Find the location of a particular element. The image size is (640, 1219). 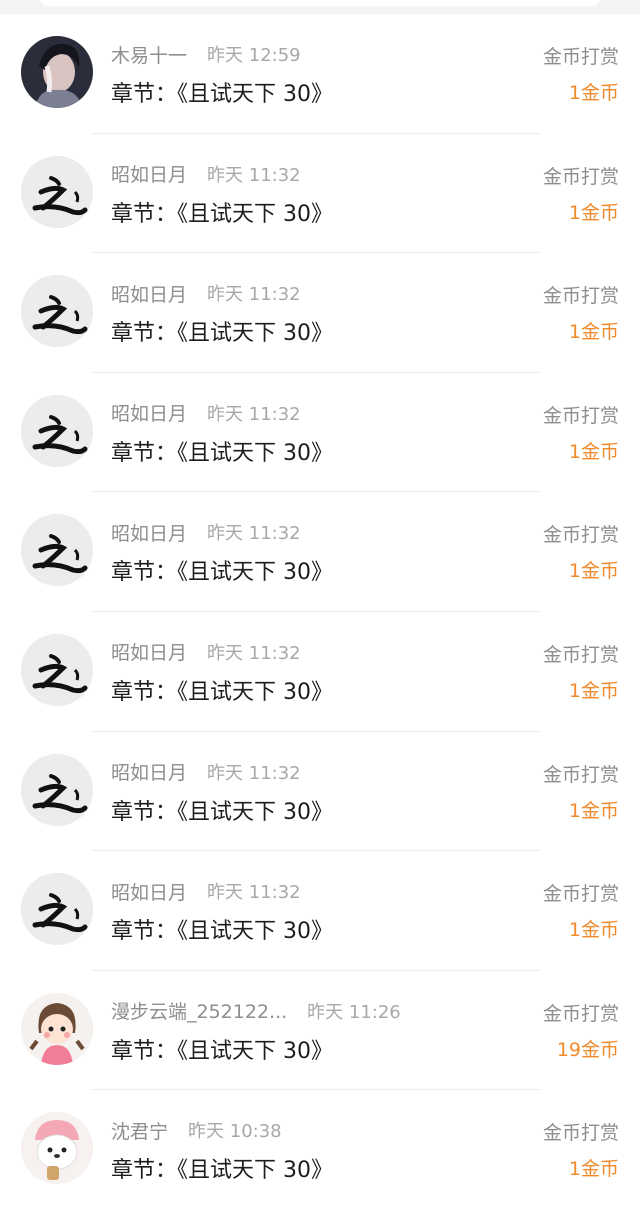

cartoon-bear-avatar-icon is located at coordinates (57, 1148).